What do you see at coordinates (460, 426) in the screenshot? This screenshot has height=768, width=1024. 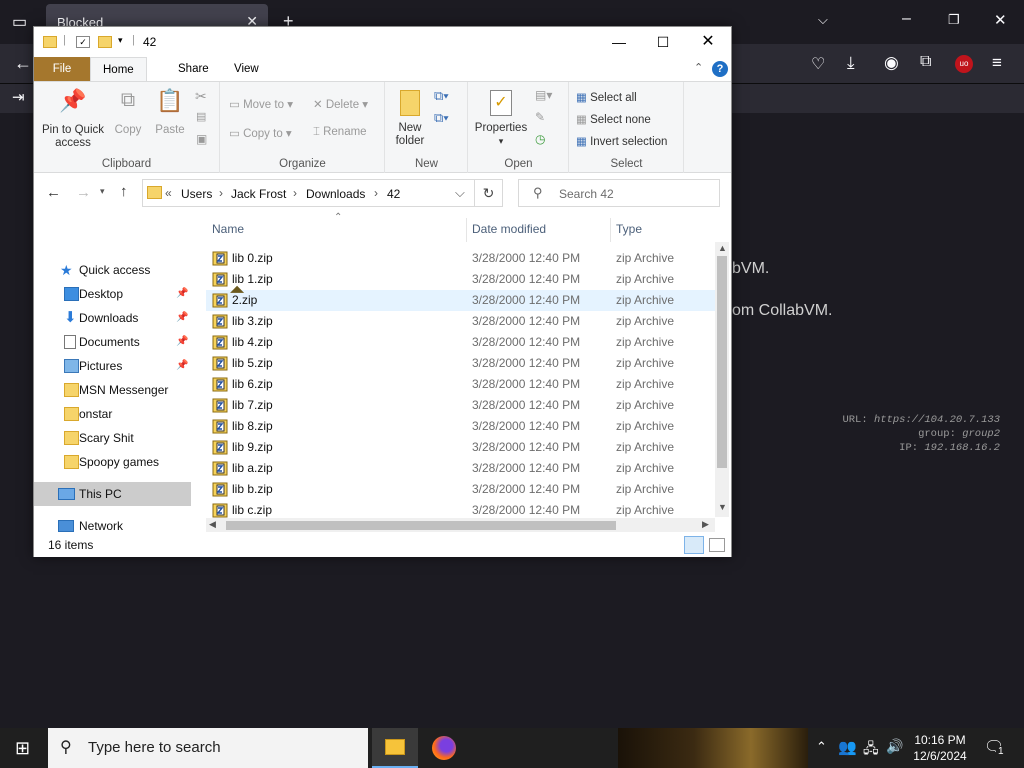 I see `file-row: lib 8.zip 3/28/2000 12:40 PM zip Archive` at bounding box center [460, 426].